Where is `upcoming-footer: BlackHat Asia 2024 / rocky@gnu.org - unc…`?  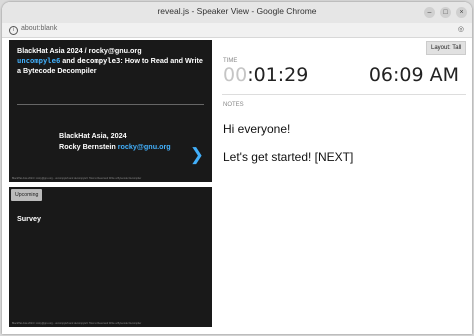
upcoming-footer: BlackHat Asia 2024 / rocky@gnu.org - unc… is located at coordinates (77, 323).